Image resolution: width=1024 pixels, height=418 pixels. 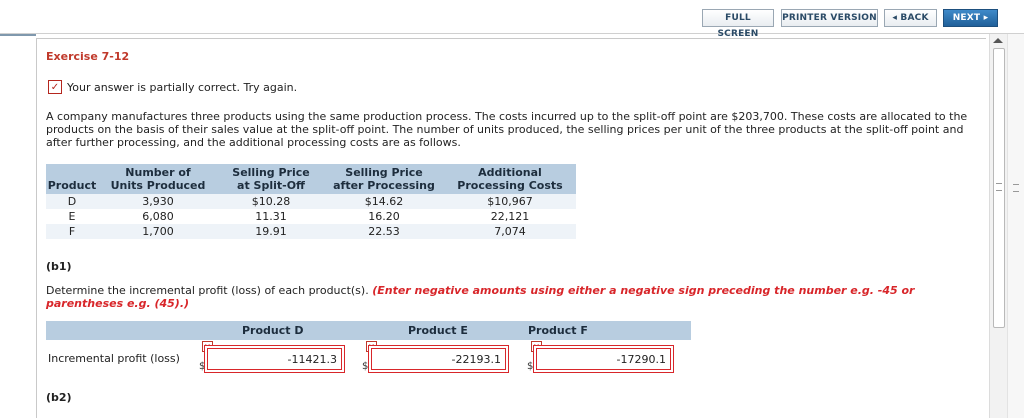 What do you see at coordinates (910, 18) in the screenshot?
I see `back-button: ◂ BACK` at bounding box center [910, 18].